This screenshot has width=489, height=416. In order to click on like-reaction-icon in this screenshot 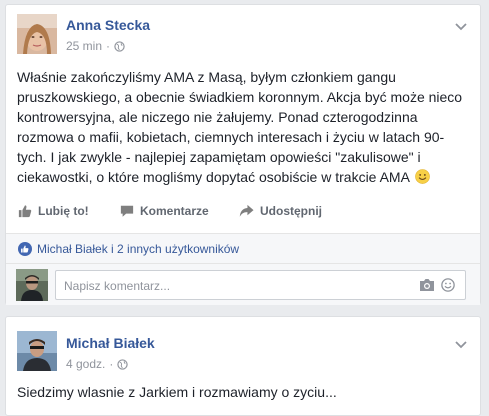, I will do `click(25, 249)`.